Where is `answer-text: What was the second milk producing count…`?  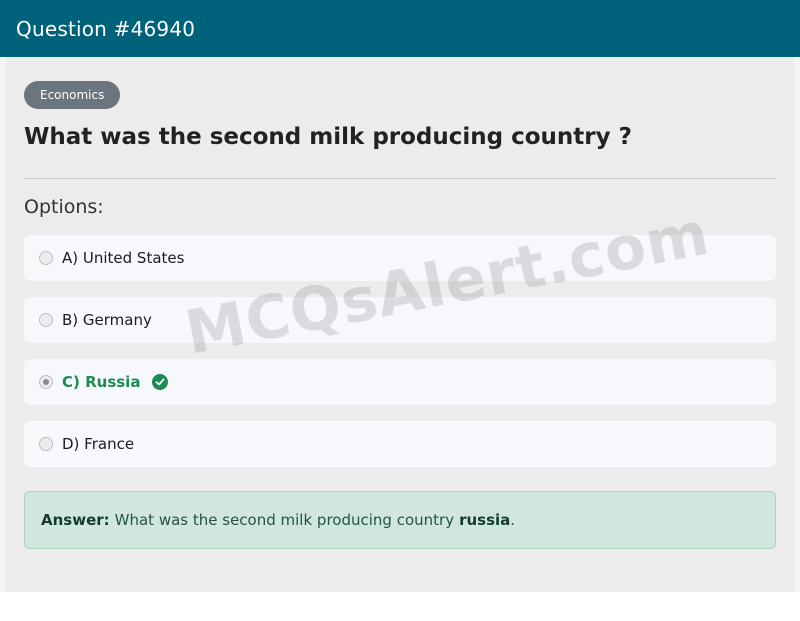 answer-text: What was the second milk producing count… is located at coordinates (284, 520).